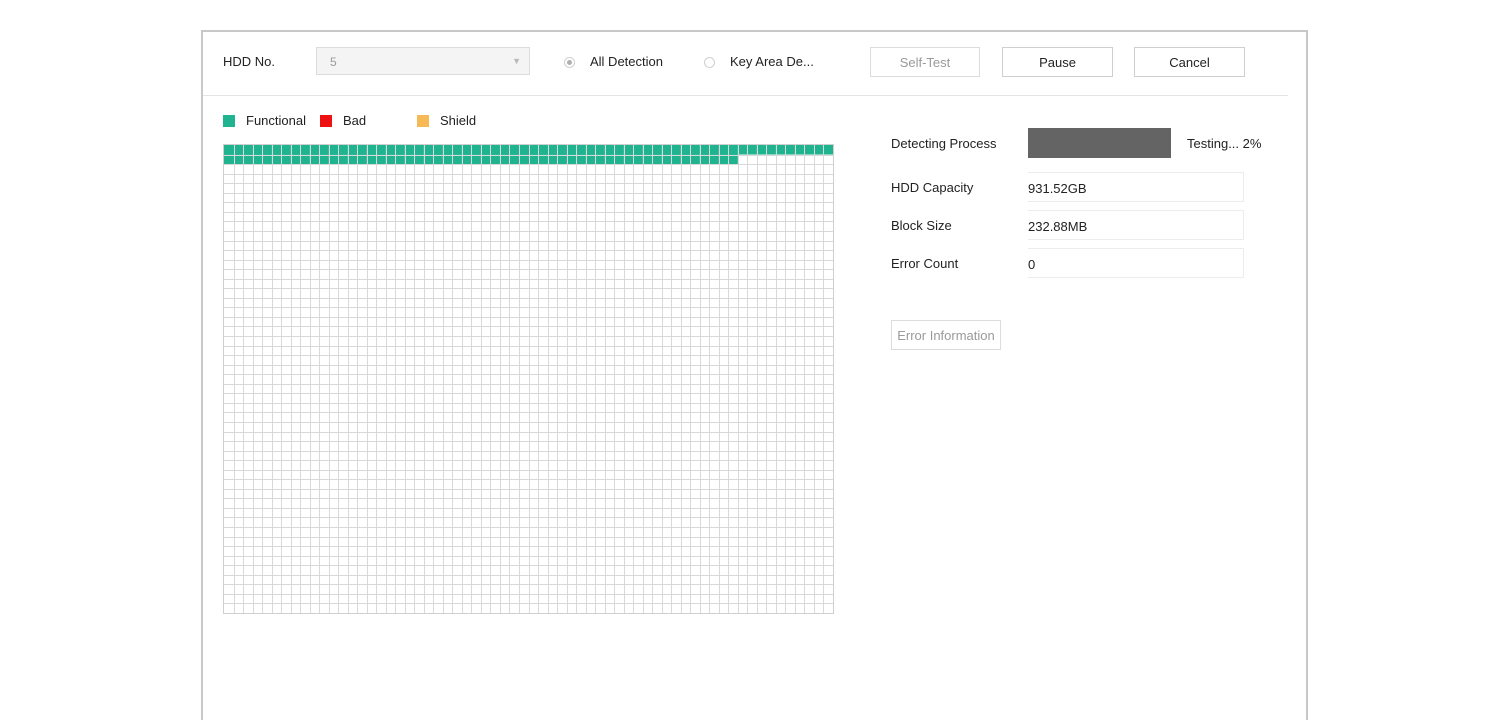  I want to click on block-size-field: 232.88MB, so click(1136, 225).